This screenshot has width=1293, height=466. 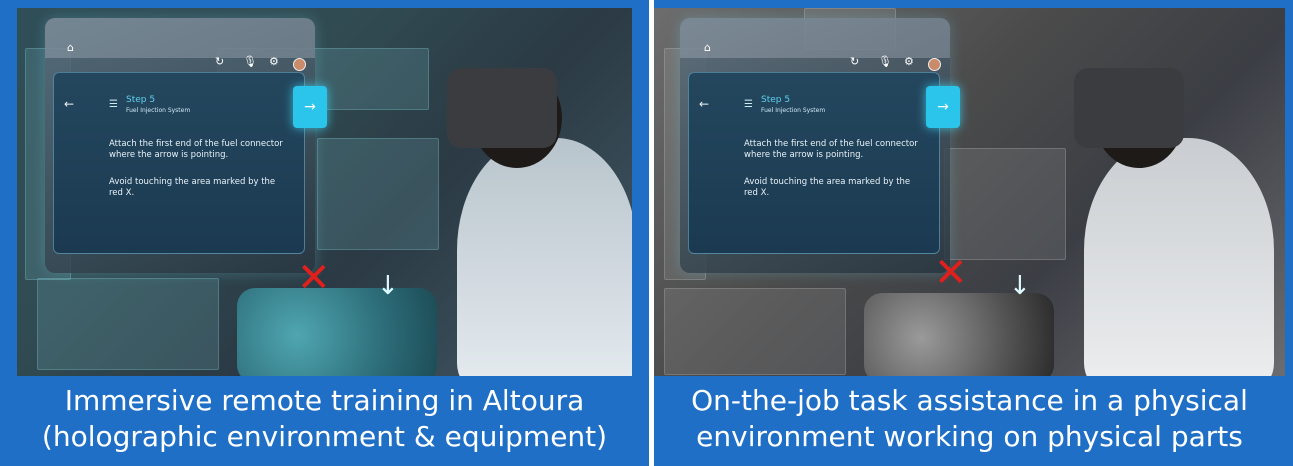 What do you see at coordinates (337, 332) in the screenshot?
I see `holographic-engine` at bounding box center [337, 332].